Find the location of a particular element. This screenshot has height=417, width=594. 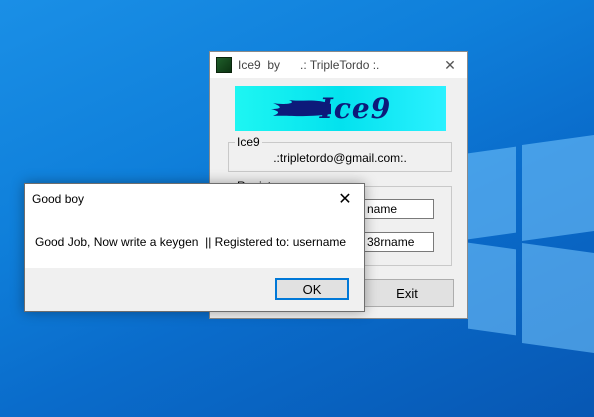

dialog-title-bar: Good boy ✕ is located at coordinates (194, 198).